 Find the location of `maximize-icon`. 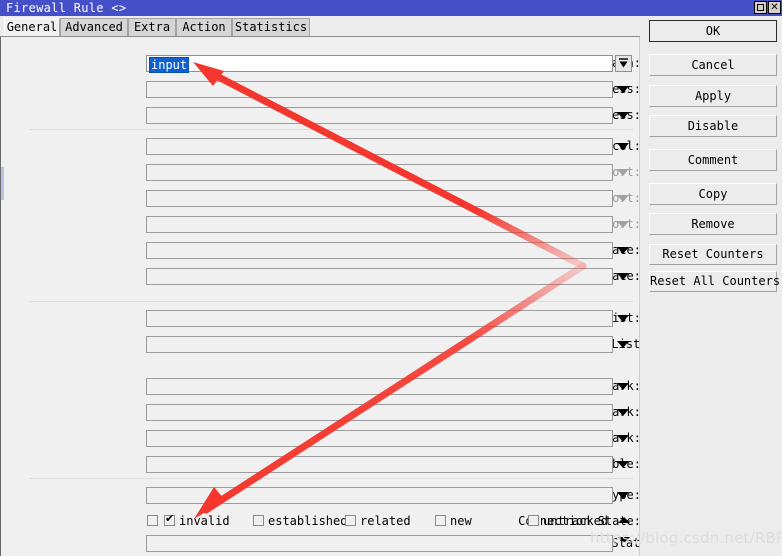

maximize-icon is located at coordinates (760, 7).